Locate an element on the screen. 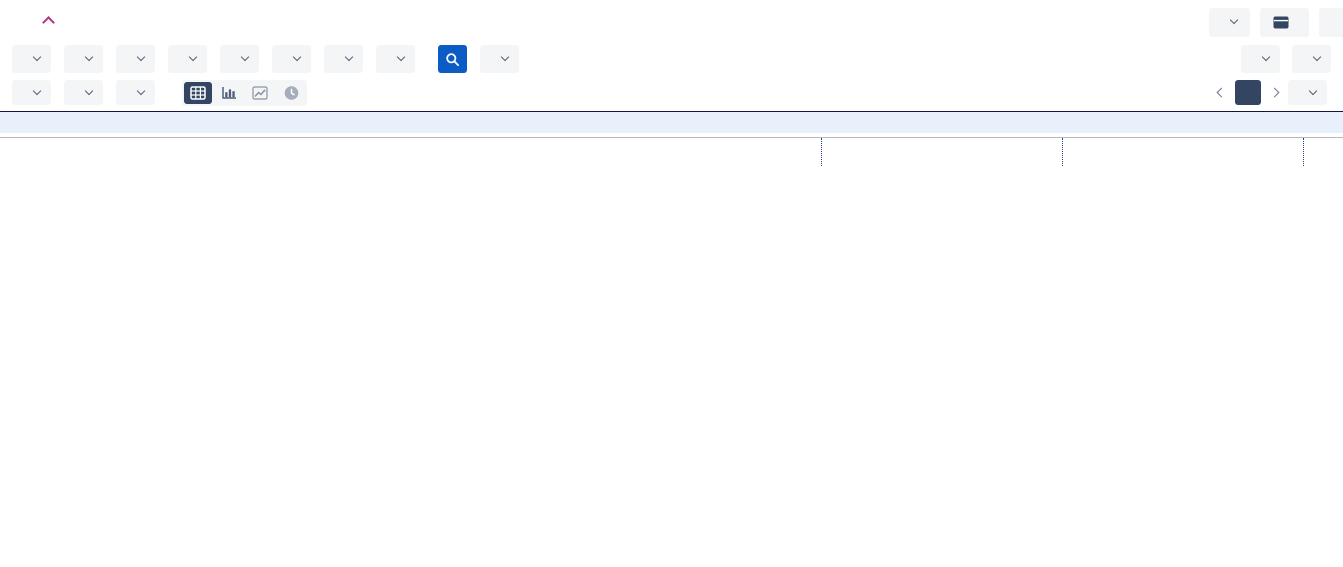 This screenshot has height=567, width=1343. search-by-button is located at coordinates (499, 59).